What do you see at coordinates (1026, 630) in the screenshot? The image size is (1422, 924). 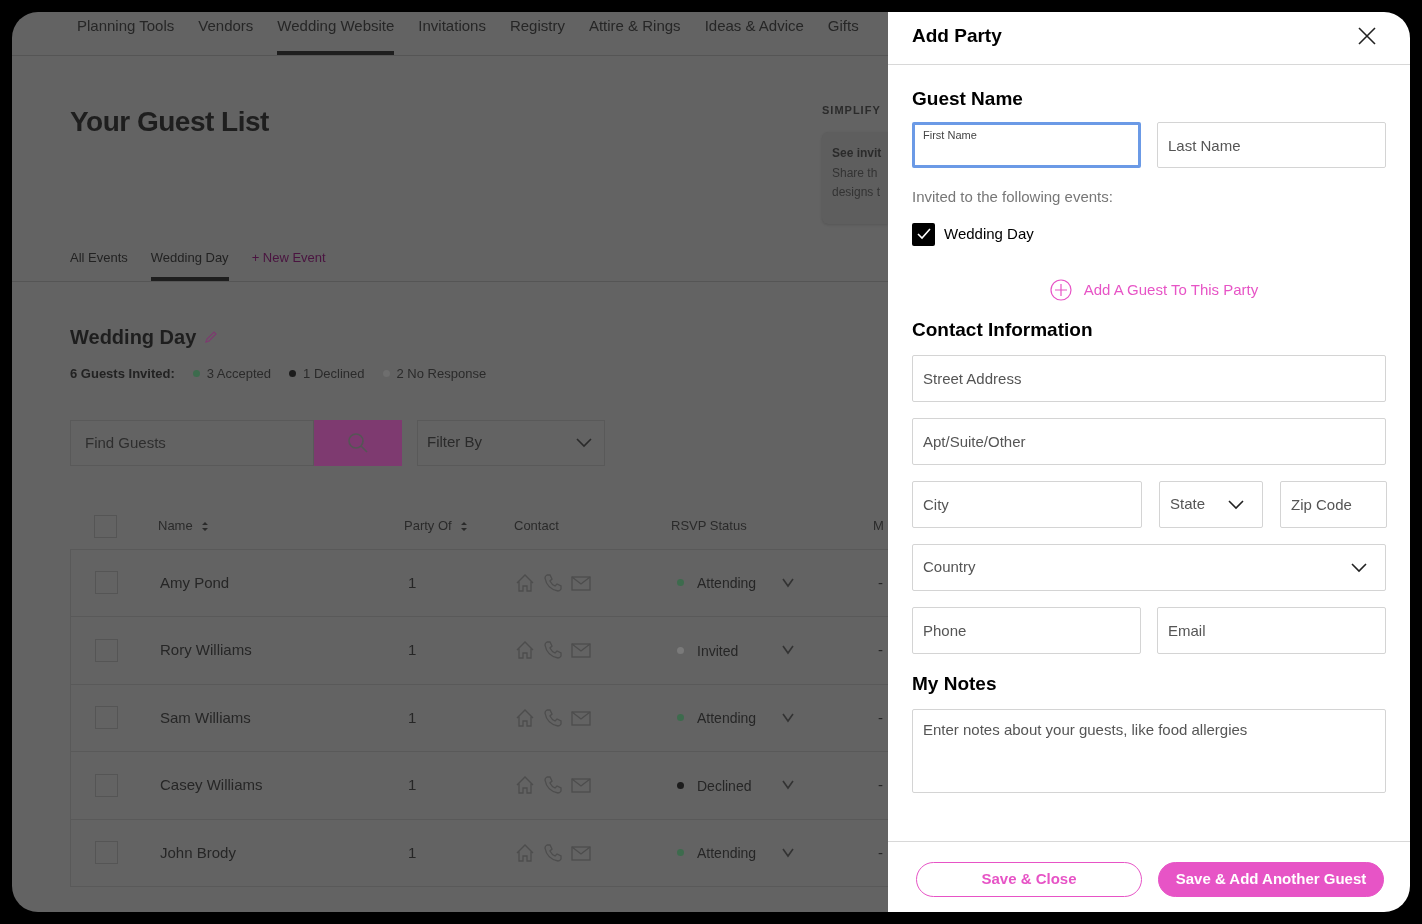 I see `input-field: Phone` at bounding box center [1026, 630].